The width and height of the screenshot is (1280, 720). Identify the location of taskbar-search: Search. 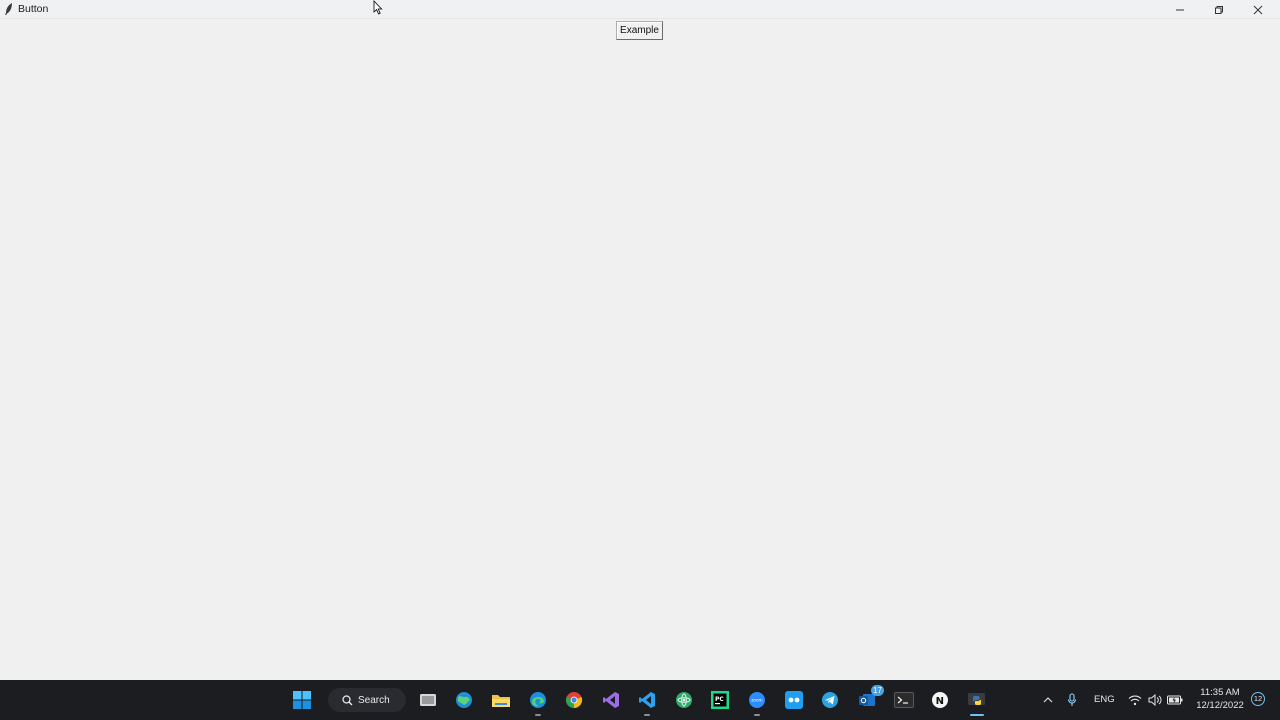
(367, 700).